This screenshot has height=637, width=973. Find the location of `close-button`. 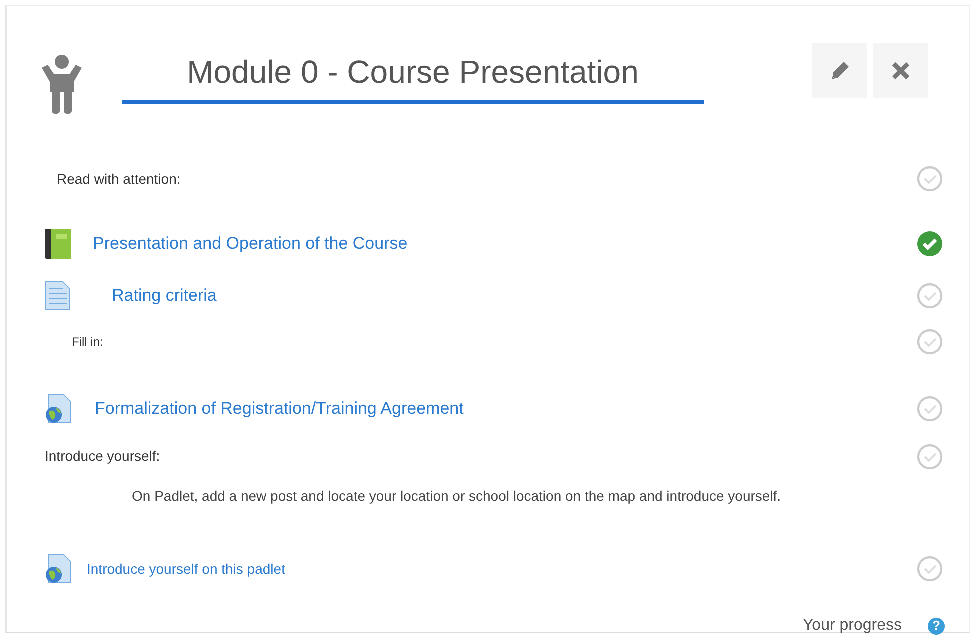

close-button is located at coordinates (900, 70).